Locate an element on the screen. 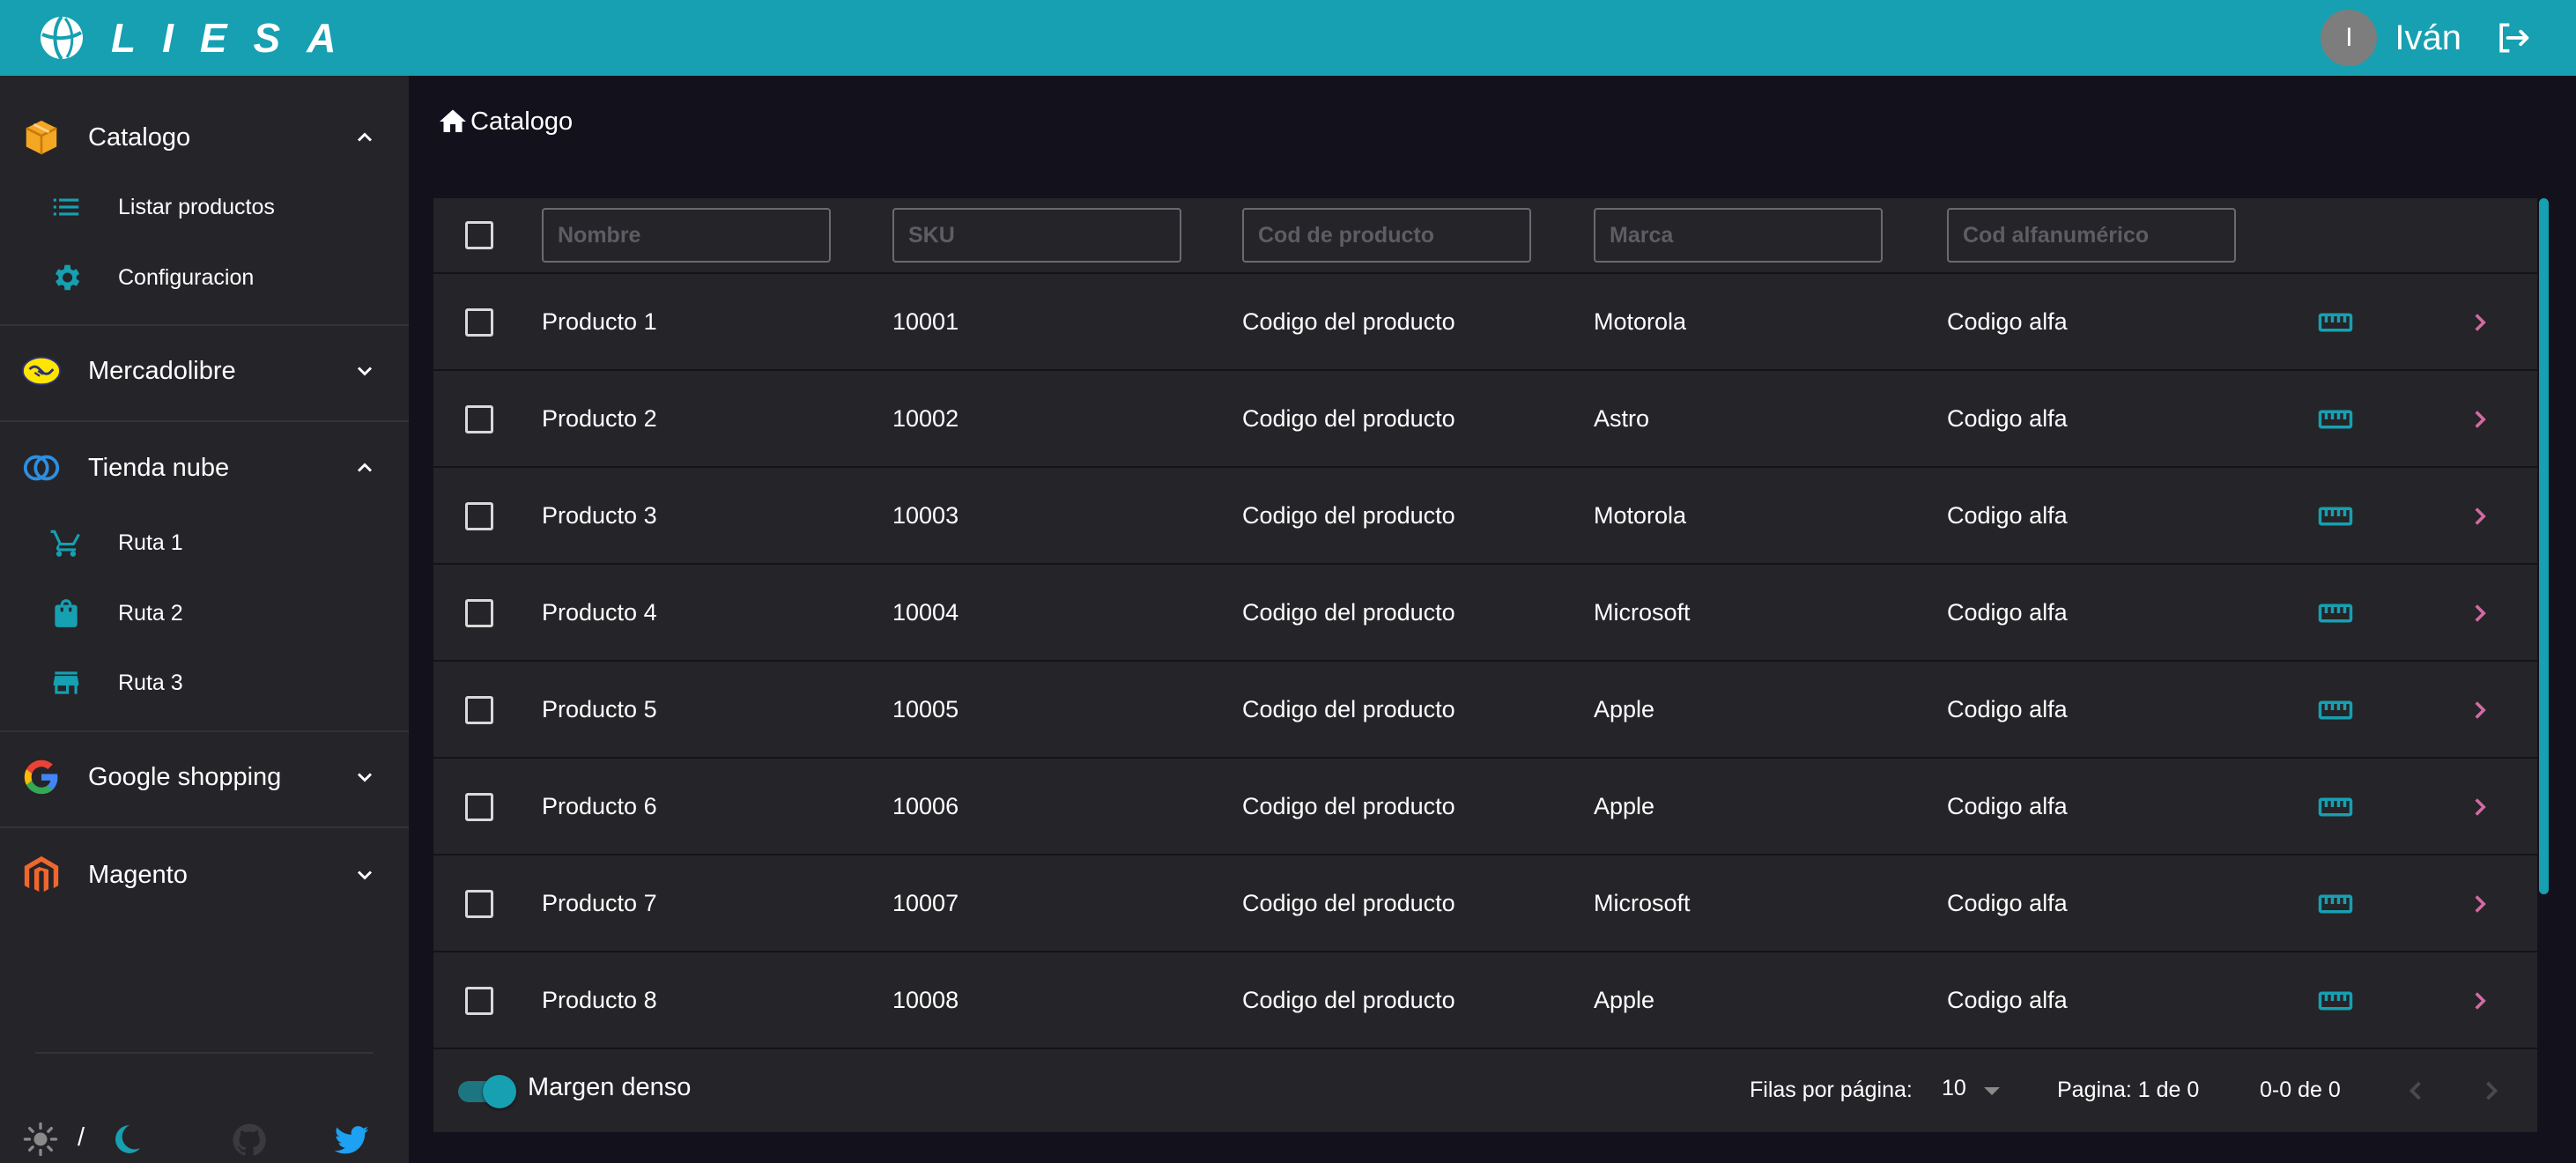 Image resolution: width=2576 pixels, height=1163 pixels. cell-nombre: Producto 3 is located at coordinates (599, 515).